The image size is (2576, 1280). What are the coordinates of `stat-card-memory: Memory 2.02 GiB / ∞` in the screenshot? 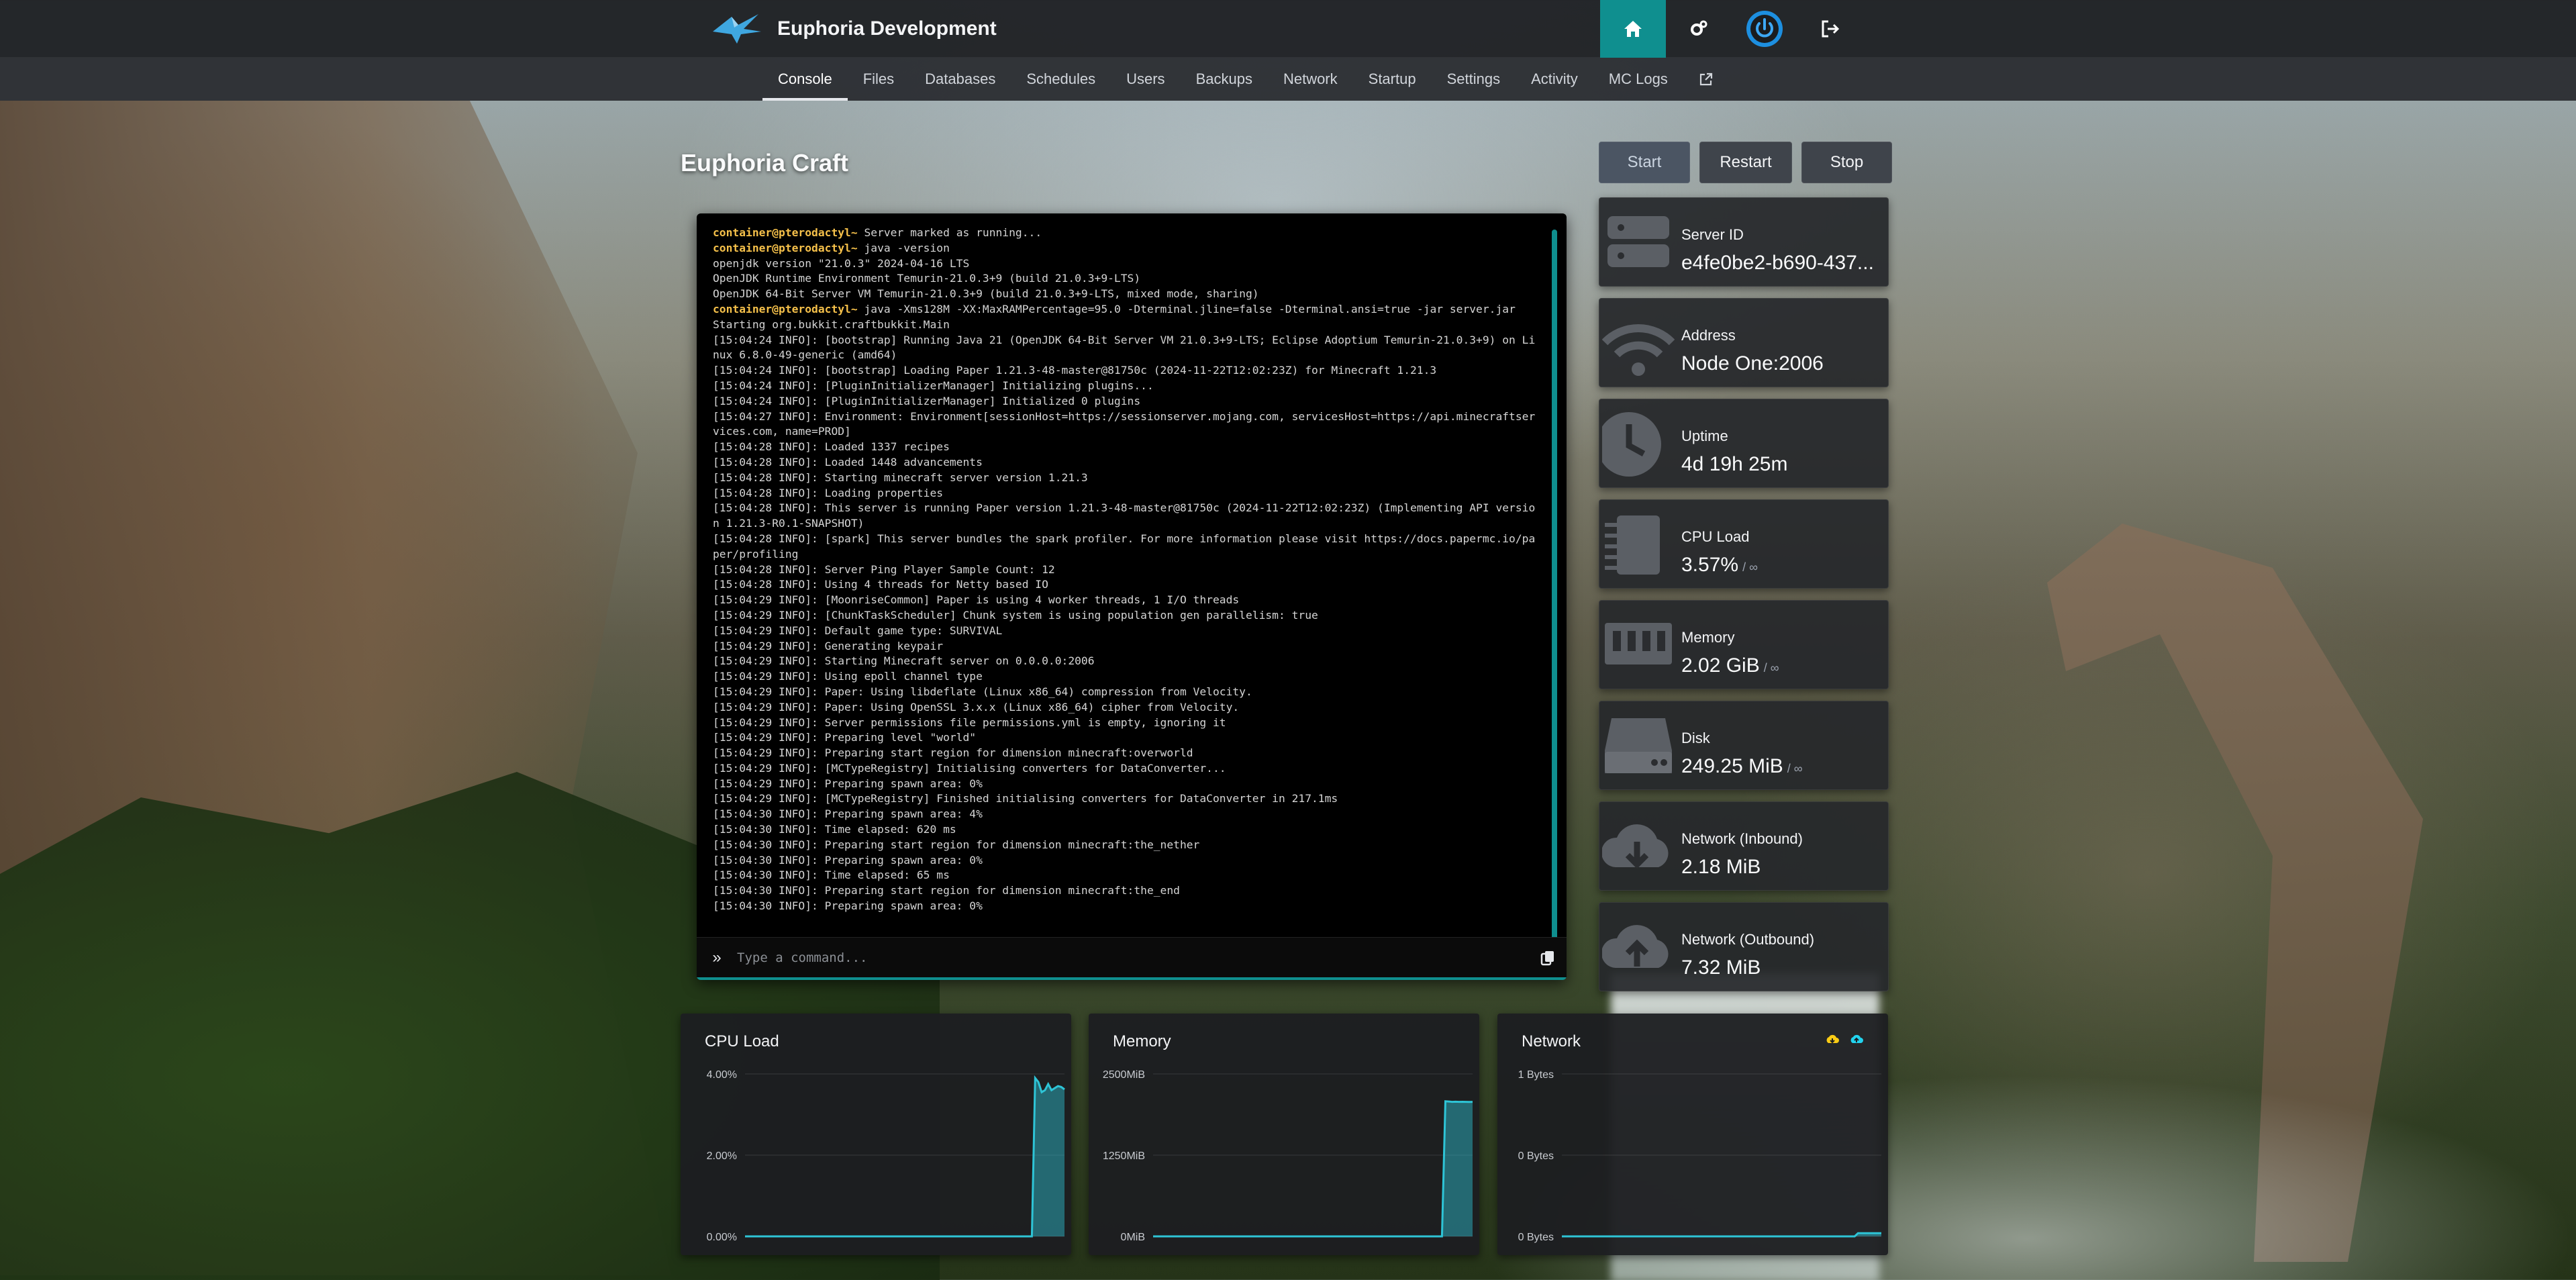 It's located at (1744, 644).